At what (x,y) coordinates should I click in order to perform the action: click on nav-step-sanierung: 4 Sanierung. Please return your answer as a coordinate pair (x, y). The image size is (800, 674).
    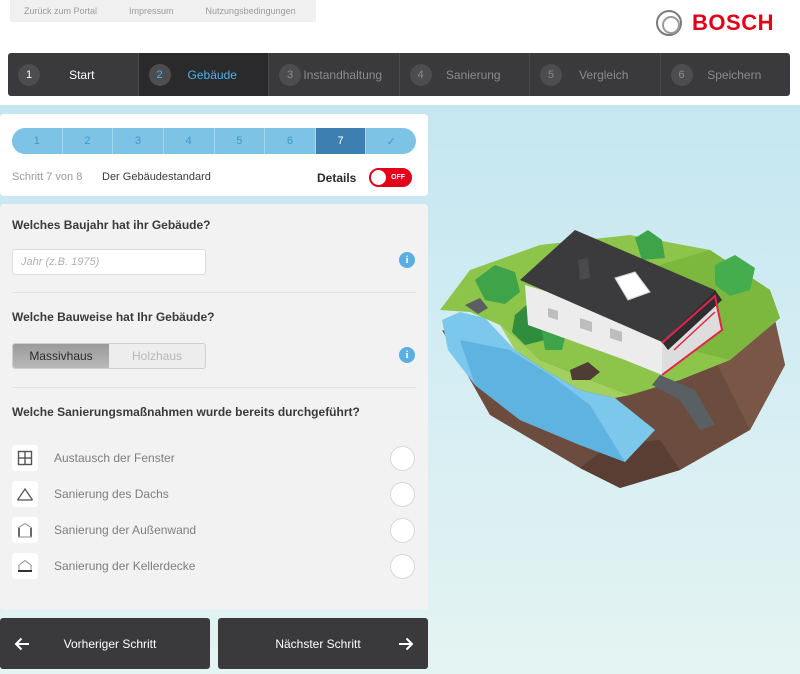
    Looking at the image, I should click on (465, 74).